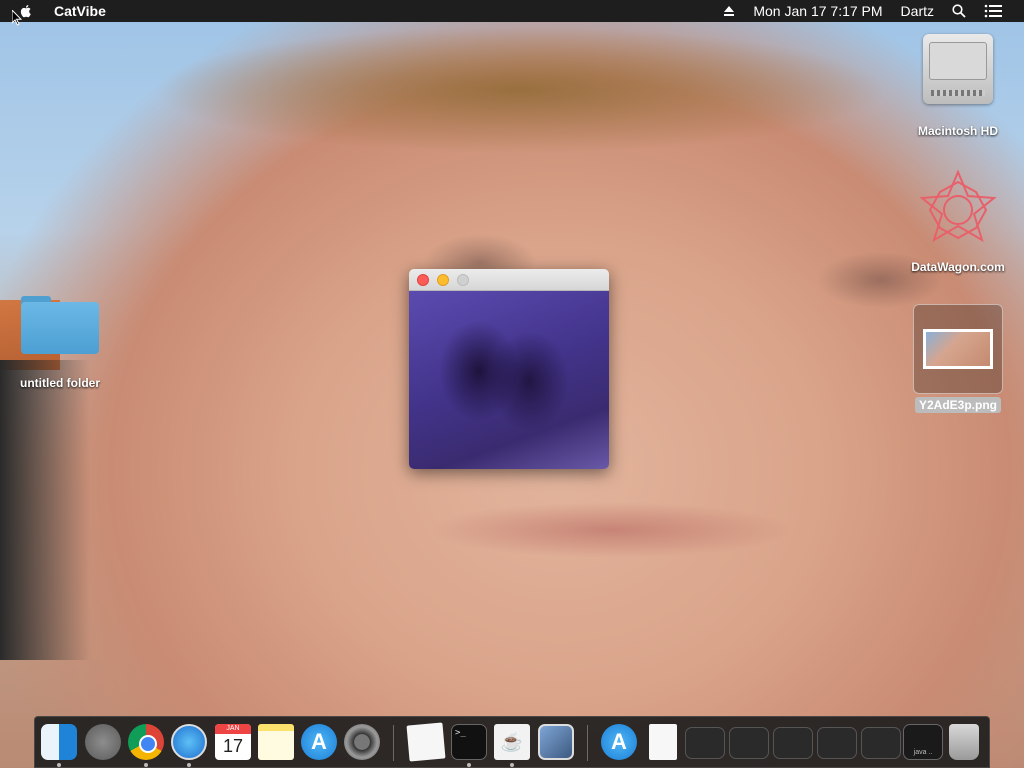 This screenshot has height=768, width=1024. Describe the element at coordinates (233, 746) in the screenshot. I see `calendar-day: 17` at that location.